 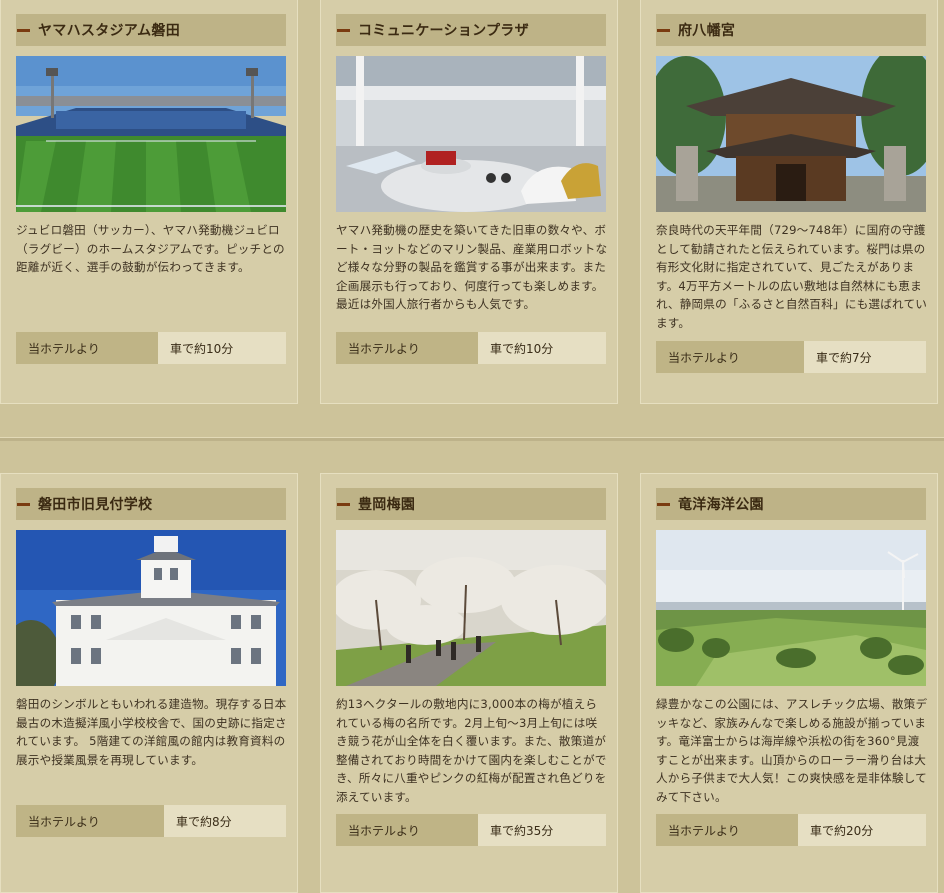 What do you see at coordinates (791, 608) in the screenshot?
I see `park-photo` at bounding box center [791, 608].